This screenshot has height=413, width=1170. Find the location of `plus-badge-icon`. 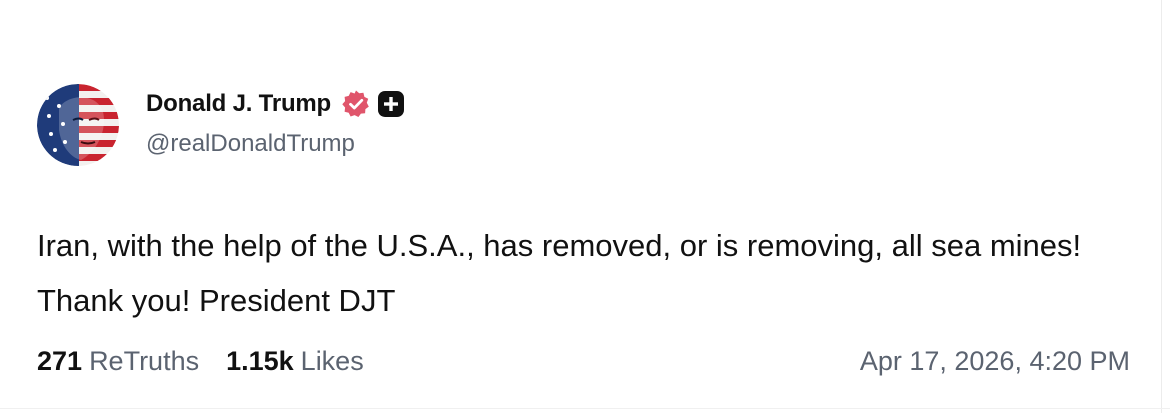

plus-badge-icon is located at coordinates (391, 104).